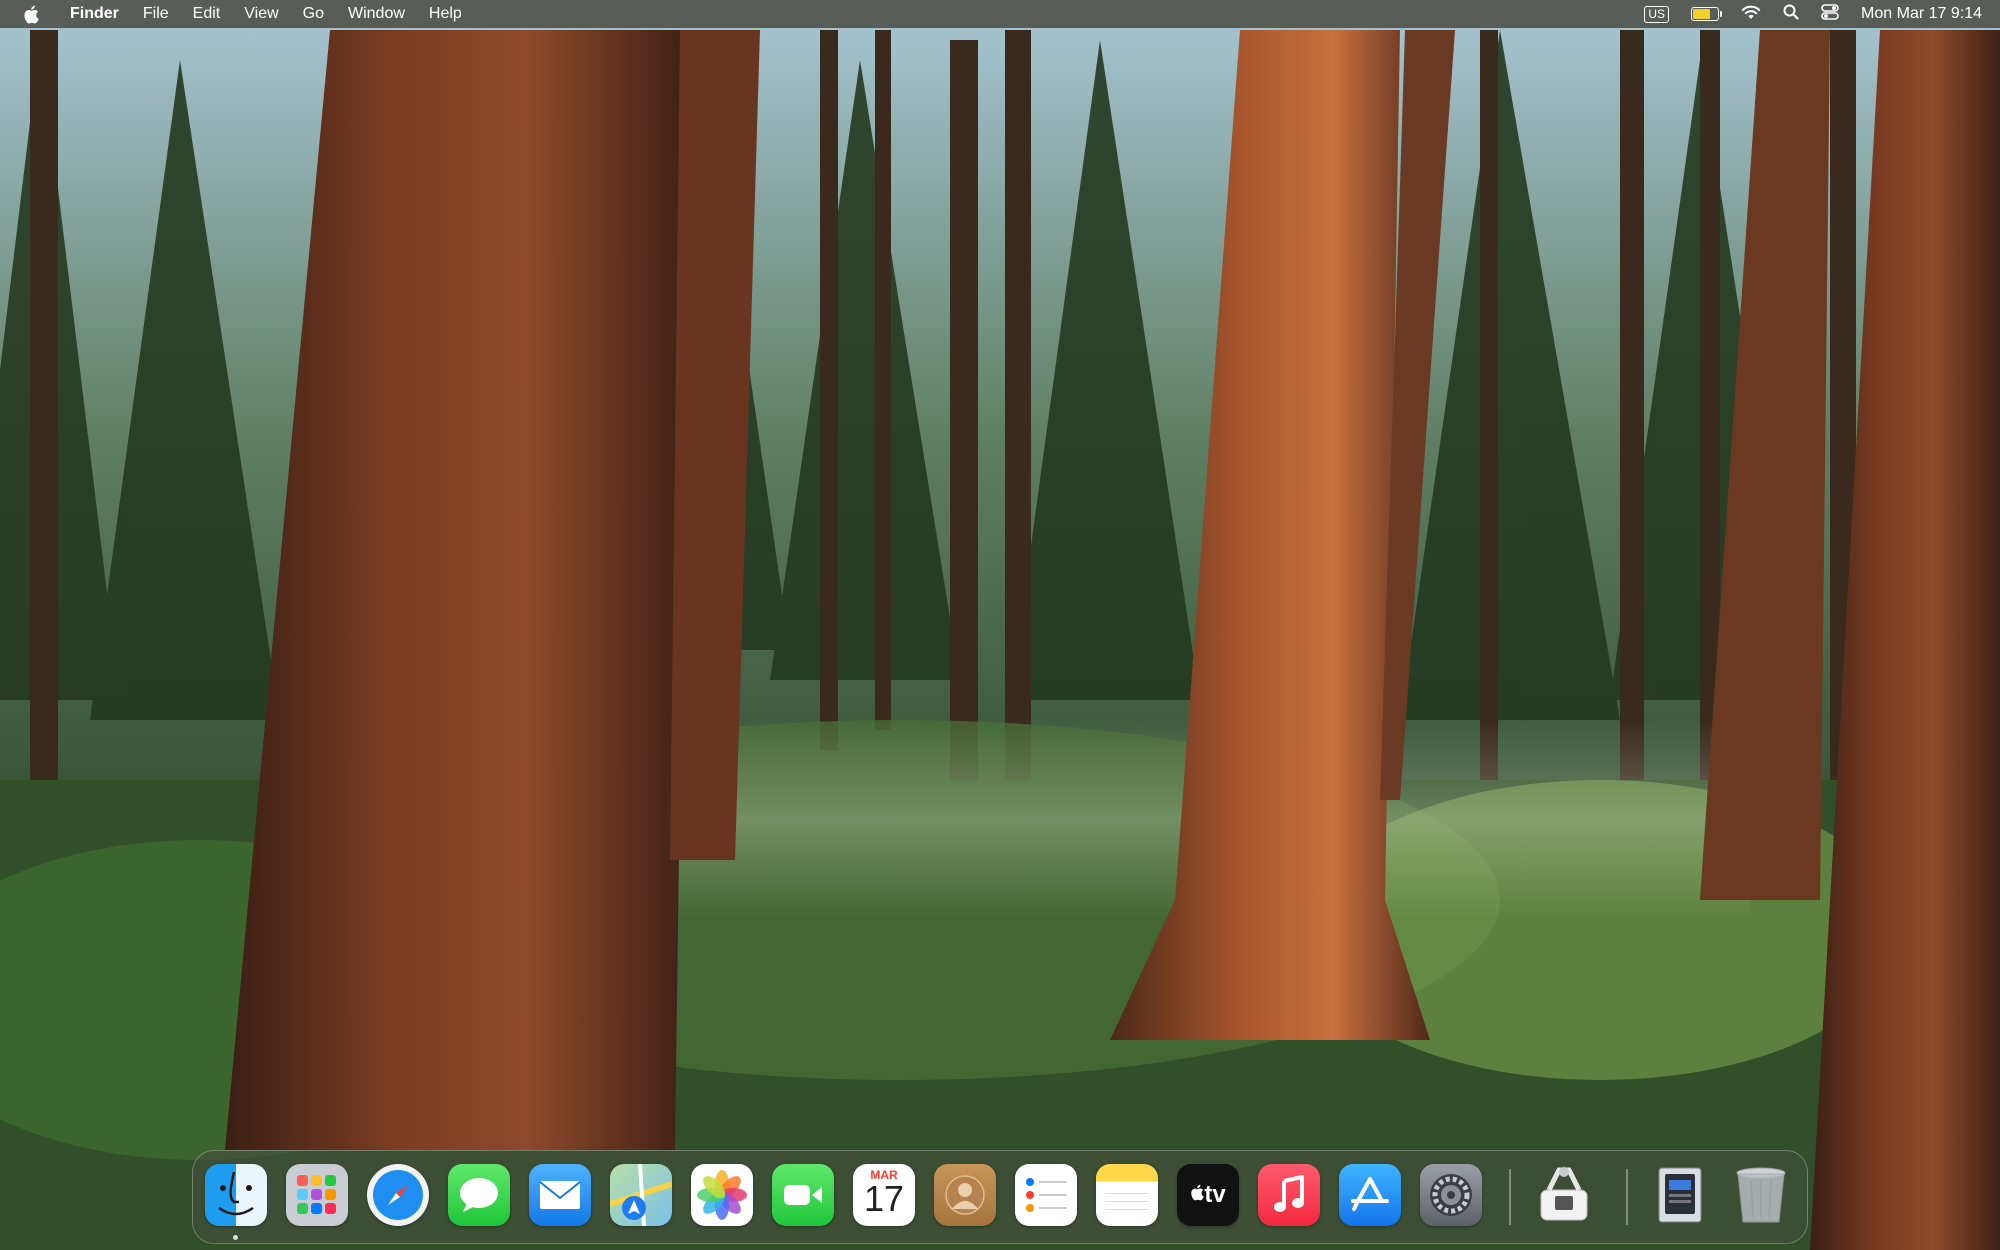 Image resolution: width=2000 pixels, height=1250 pixels. What do you see at coordinates (1830, 14) in the screenshot?
I see `control-center-icon` at bounding box center [1830, 14].